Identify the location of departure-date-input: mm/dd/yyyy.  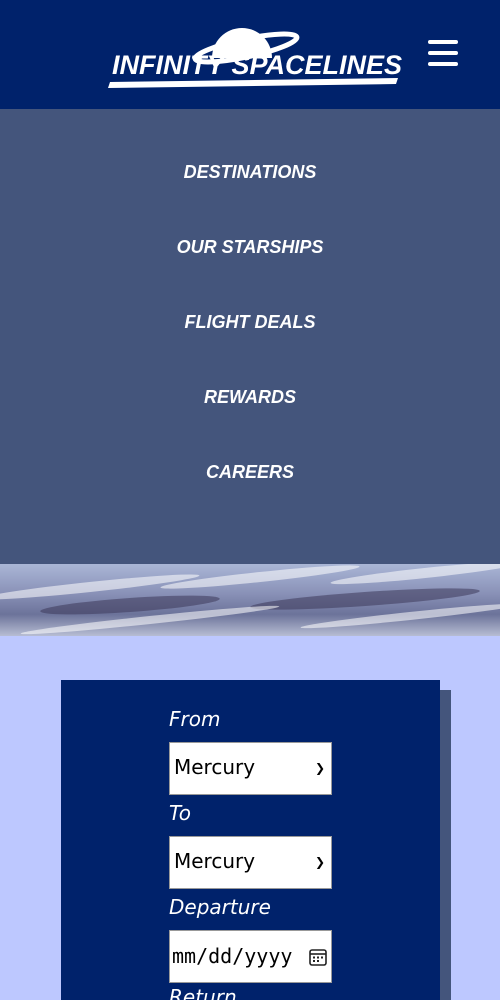
(250, 956).